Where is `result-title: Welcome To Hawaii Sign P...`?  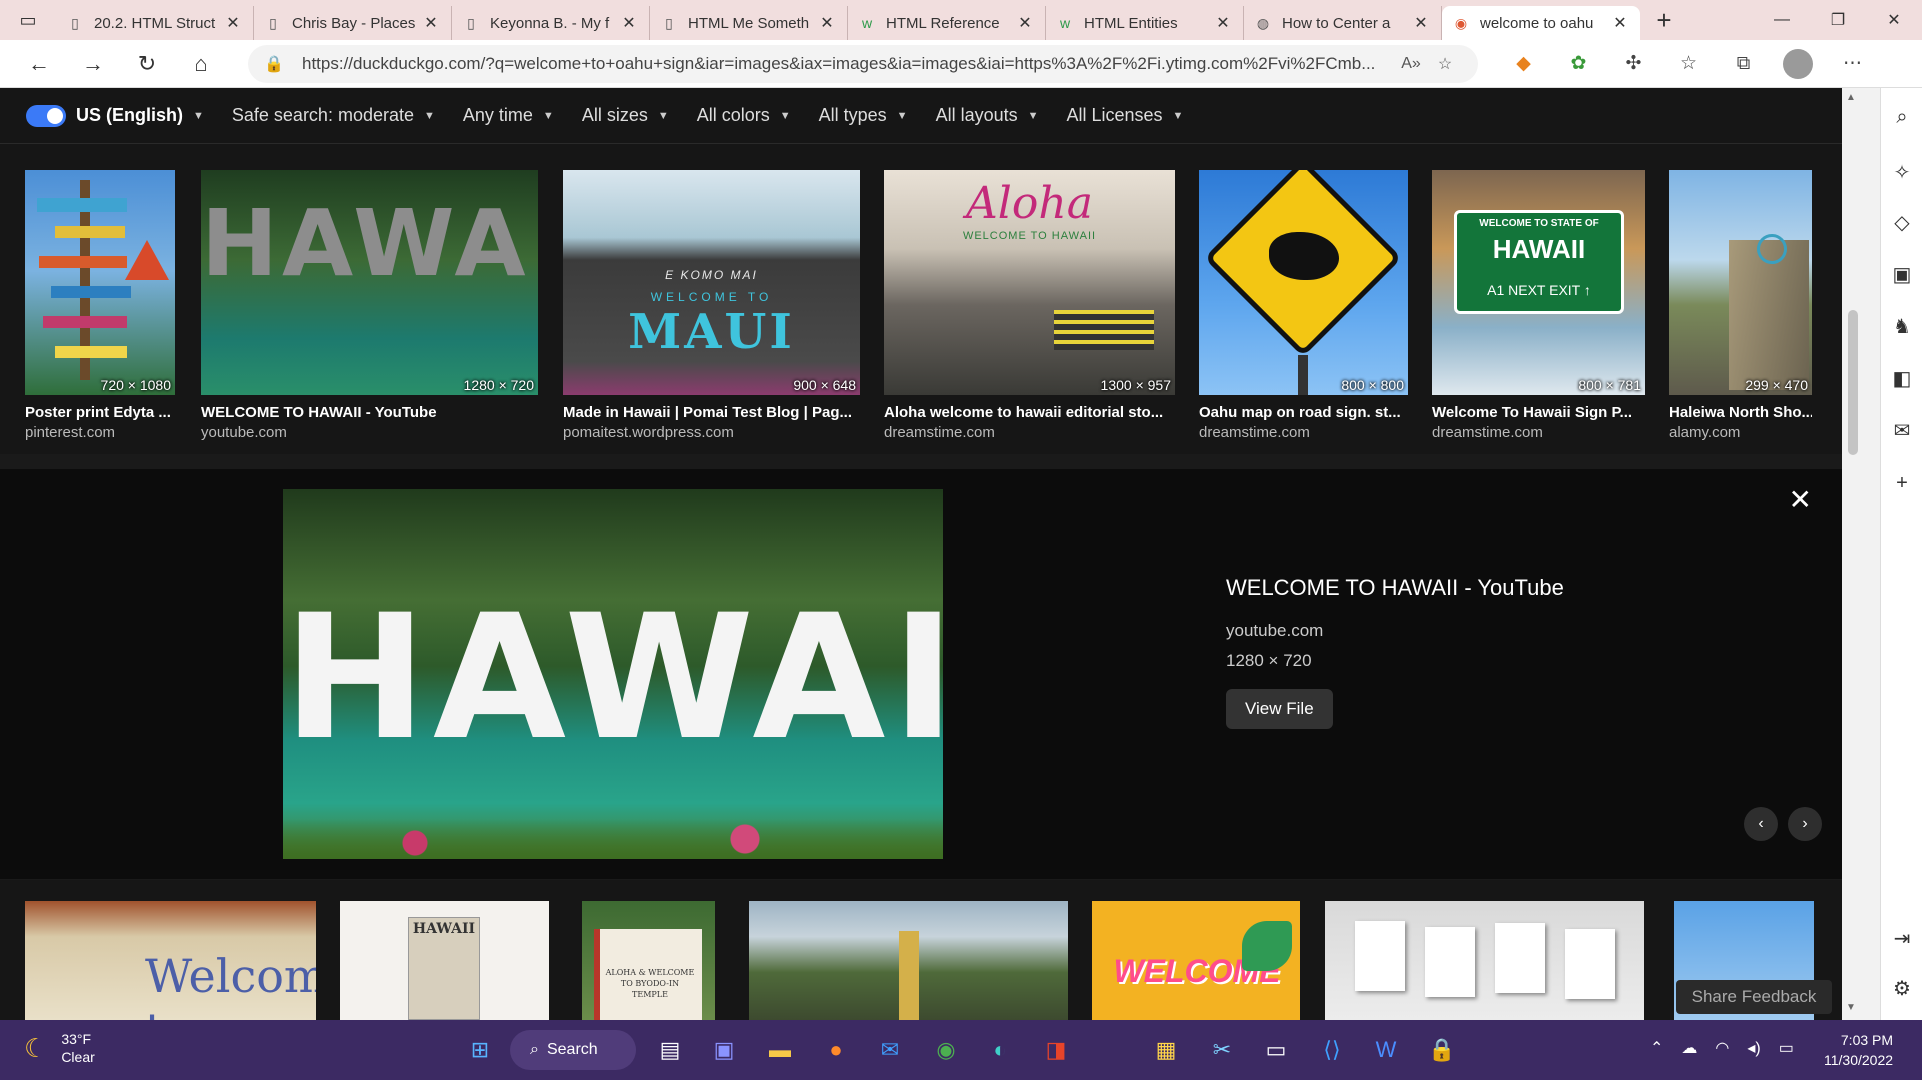
result-title: Welcome To Hawaii Sign P... is located at coordinates (1538, 412).